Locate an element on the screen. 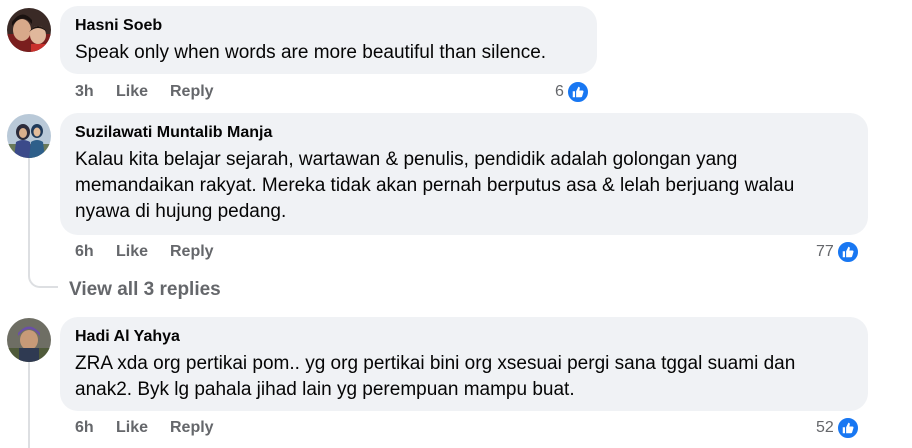  comment-author: Hadi Al Yahya is located at coordinates (463, 337).